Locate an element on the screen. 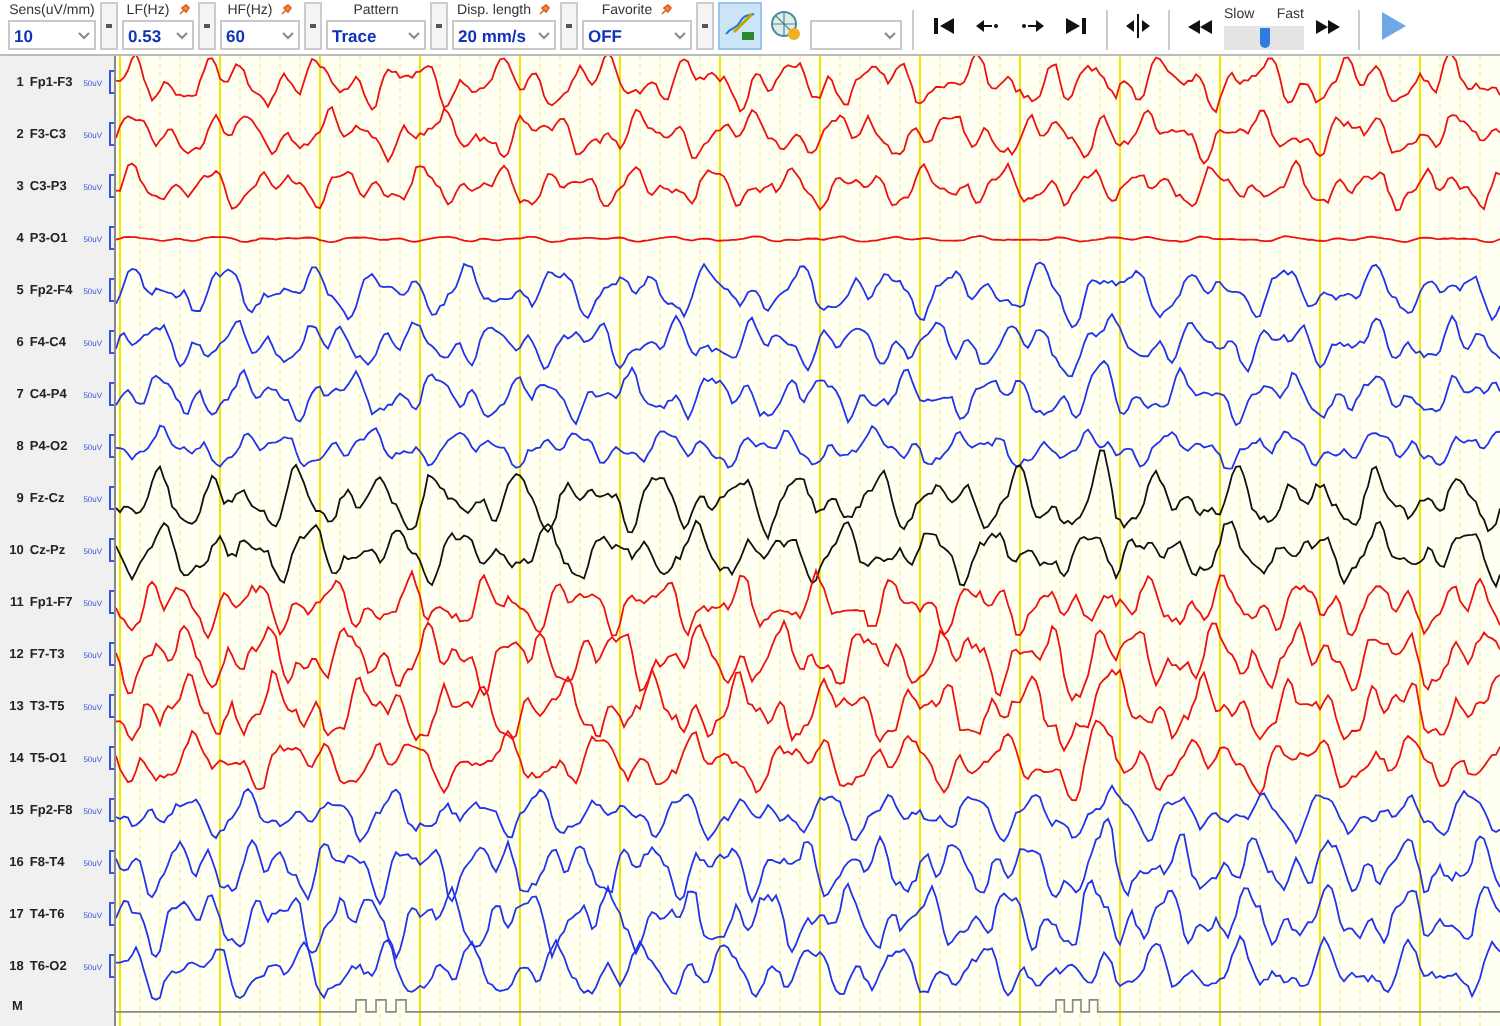  skip-end-icon is located at coordinates (1076, 26).